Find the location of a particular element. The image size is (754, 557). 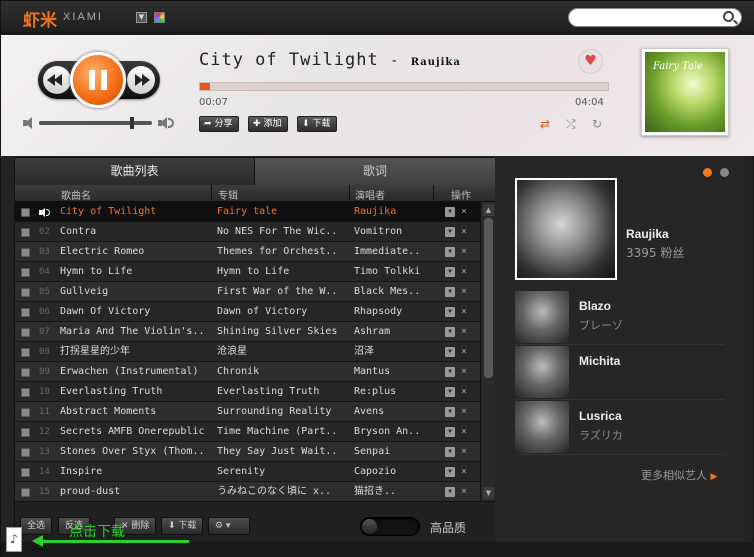

row-album: Surrounding Reality is located at coordinates (282, 412).